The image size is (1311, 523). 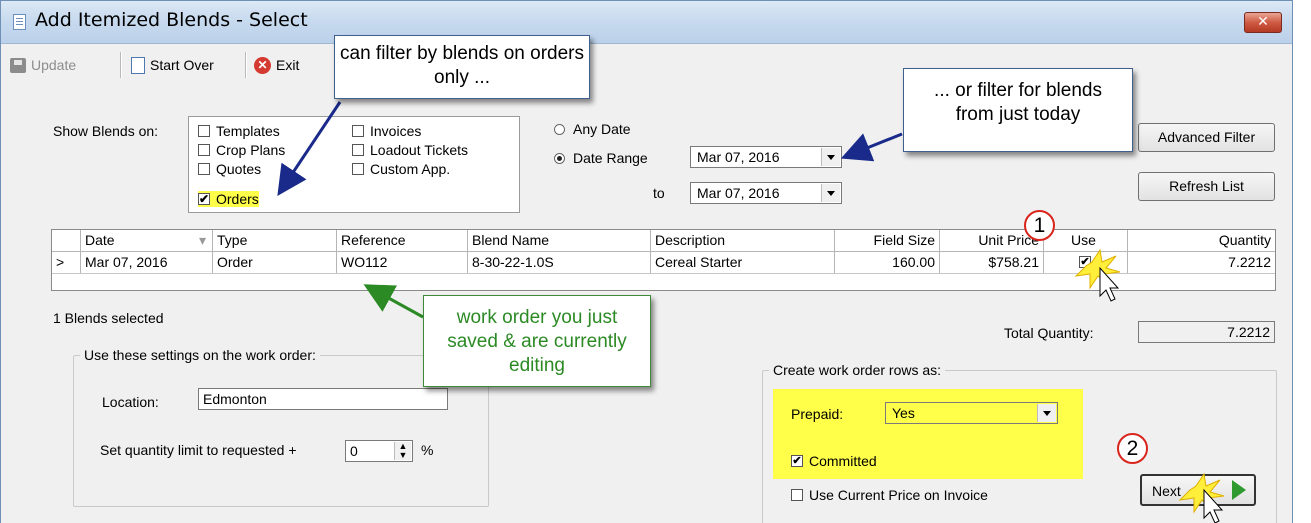 I want to click on arrow-to-work-order, so click(x=393, y=301).